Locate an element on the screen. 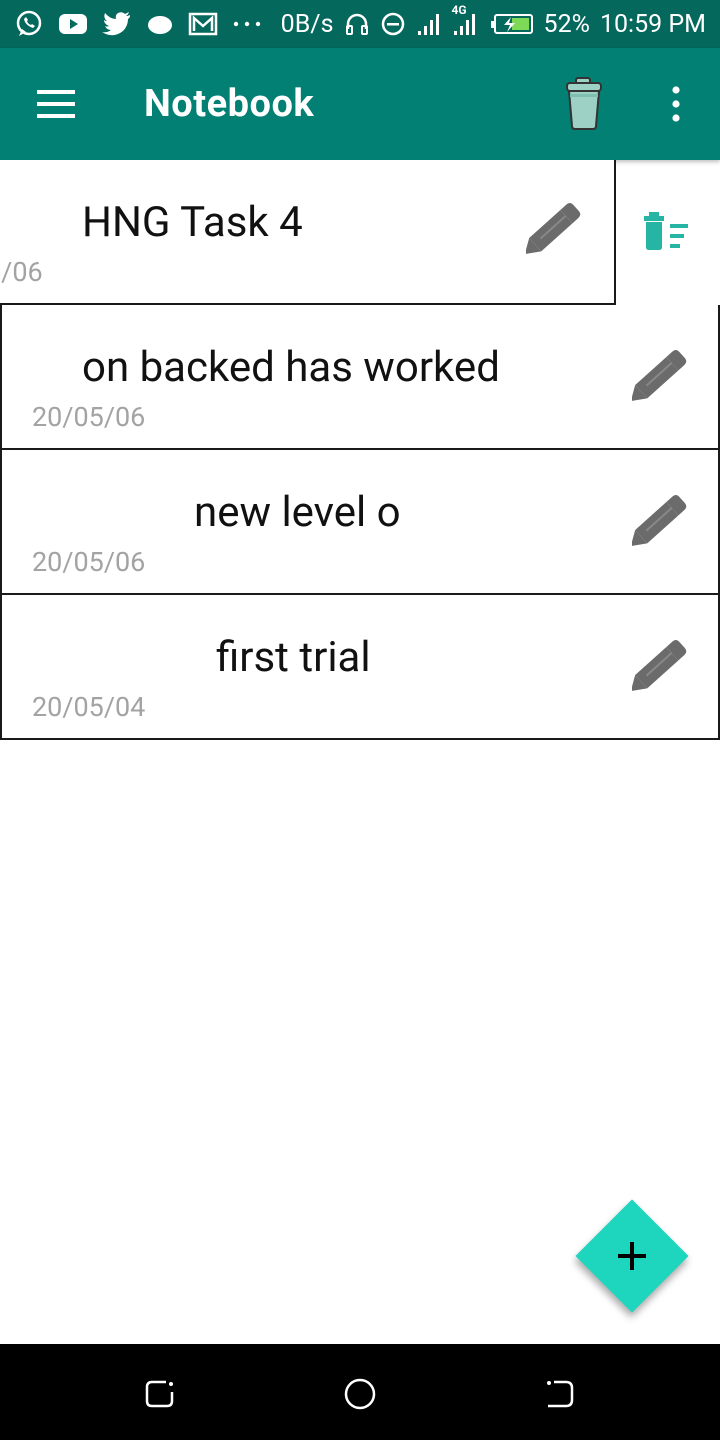 This screenshot has width=720, height=1440. note-item: first trial 20/05/04 is located at coordinates (360, 667).